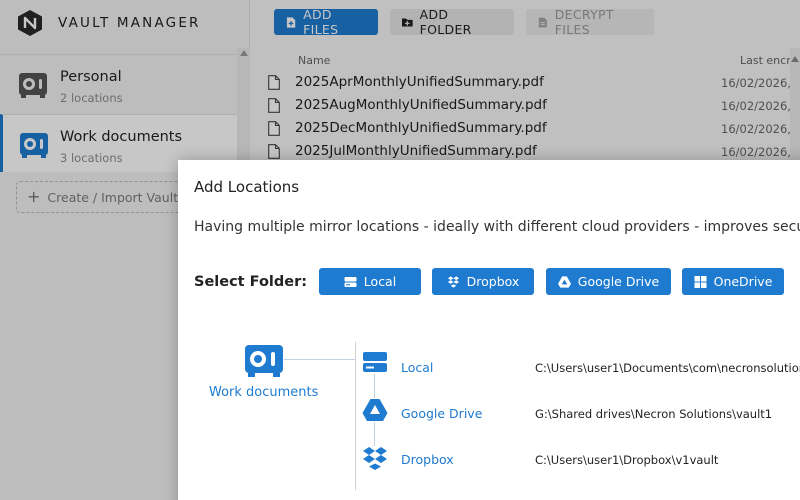 This screenshot has height=500, width=800. I want to click on vault-safe-icon, so click(264, 361).